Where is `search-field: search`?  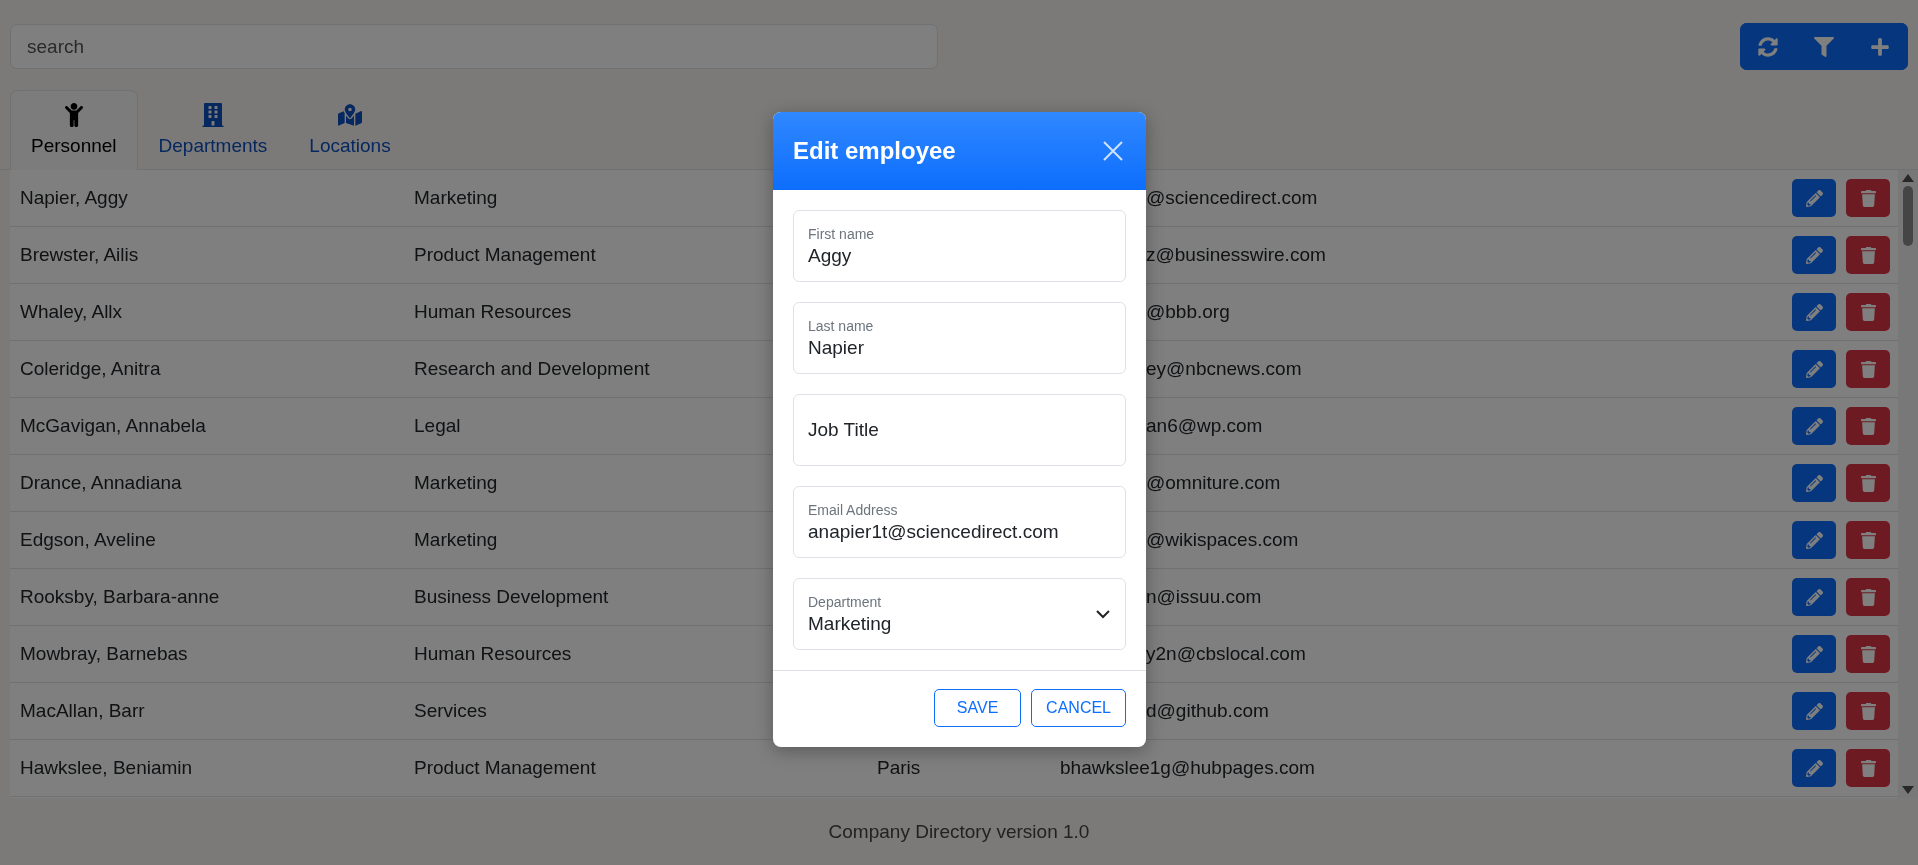 search-field: search is located at coordinates (474, 46).